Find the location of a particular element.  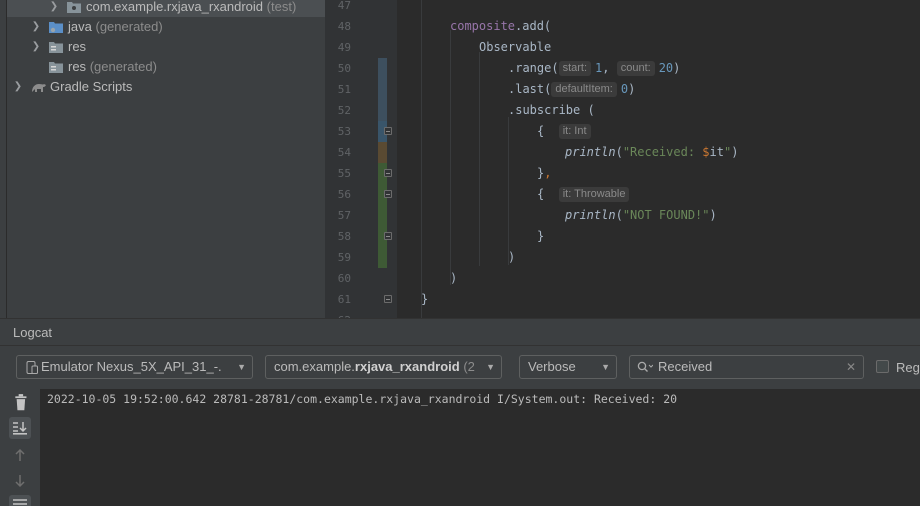

line-number: 56 is located at coordinates (344, 194).